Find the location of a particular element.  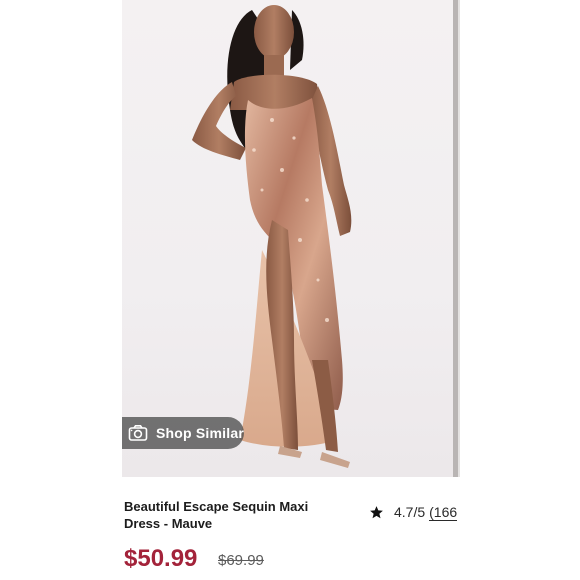

shop-similar-button: Shop Similar is located at coordinates (183, 433).